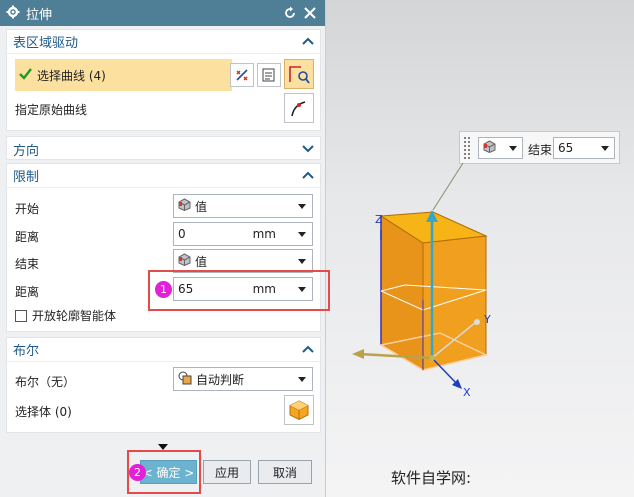 This screenshot has width=634, height=497. I want to click on float-end-value: 65, so click(566, 148).